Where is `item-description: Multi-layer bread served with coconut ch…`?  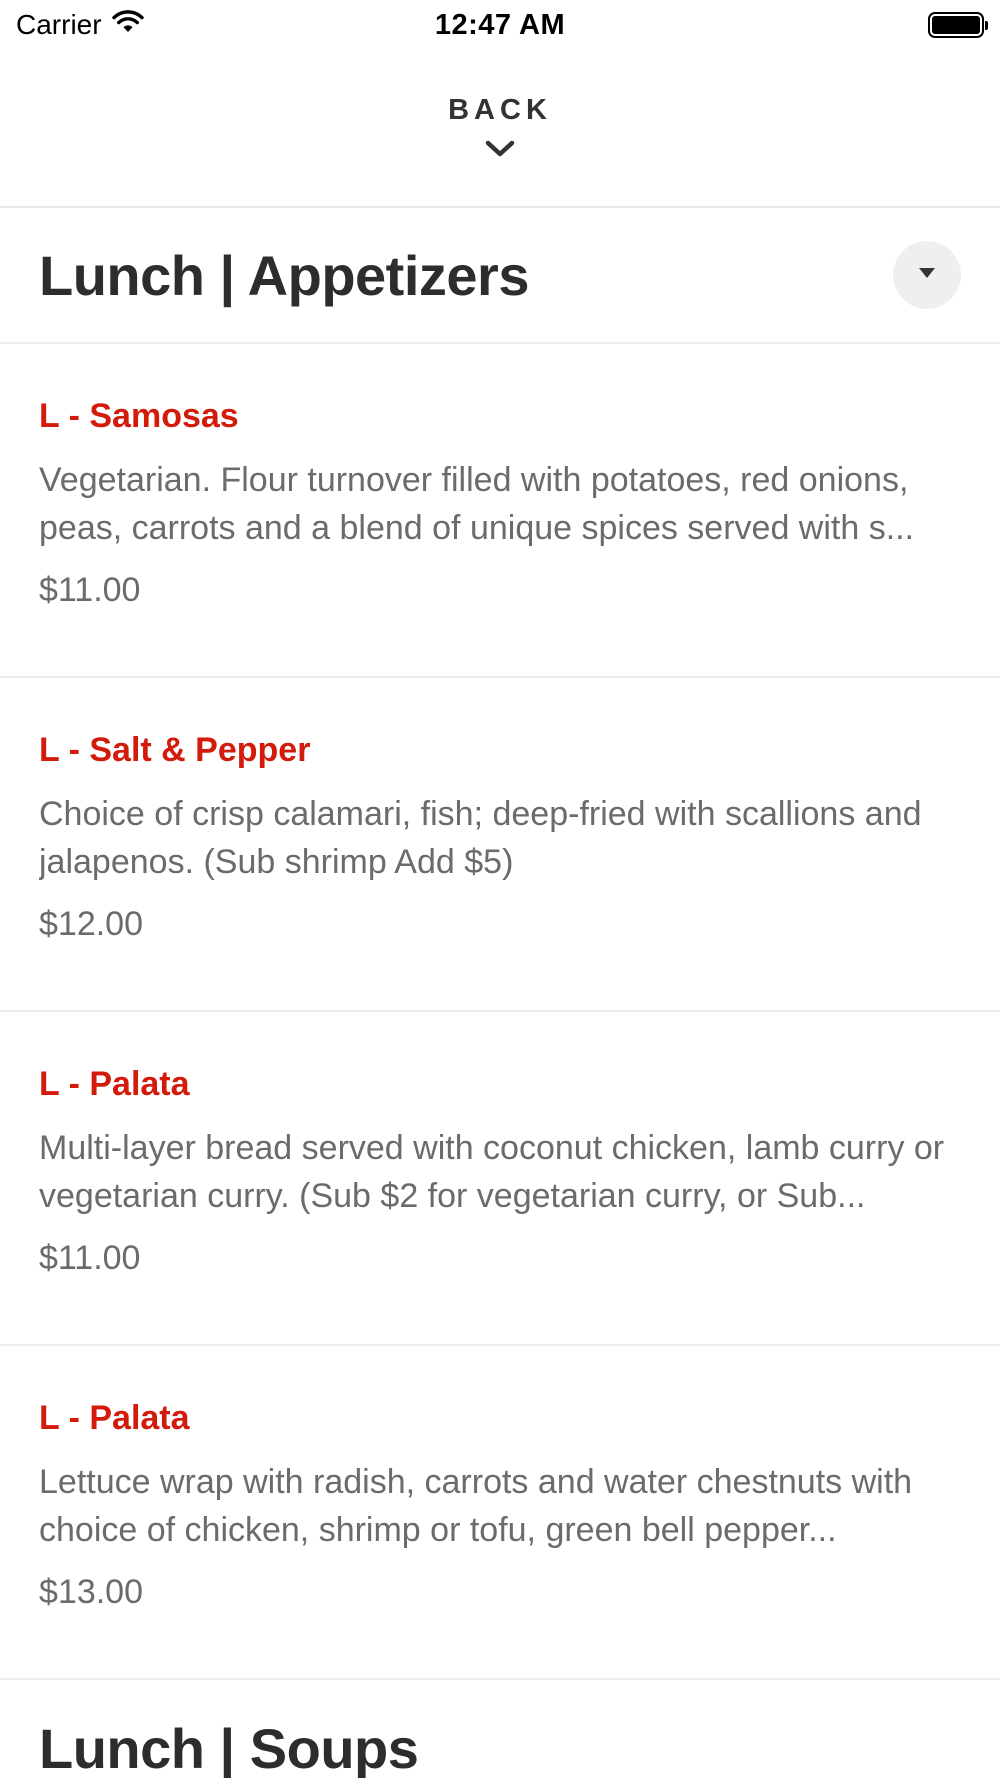 item-description: Multi-layer bread served with coconut ch… is located at coordinates (492, 1172).